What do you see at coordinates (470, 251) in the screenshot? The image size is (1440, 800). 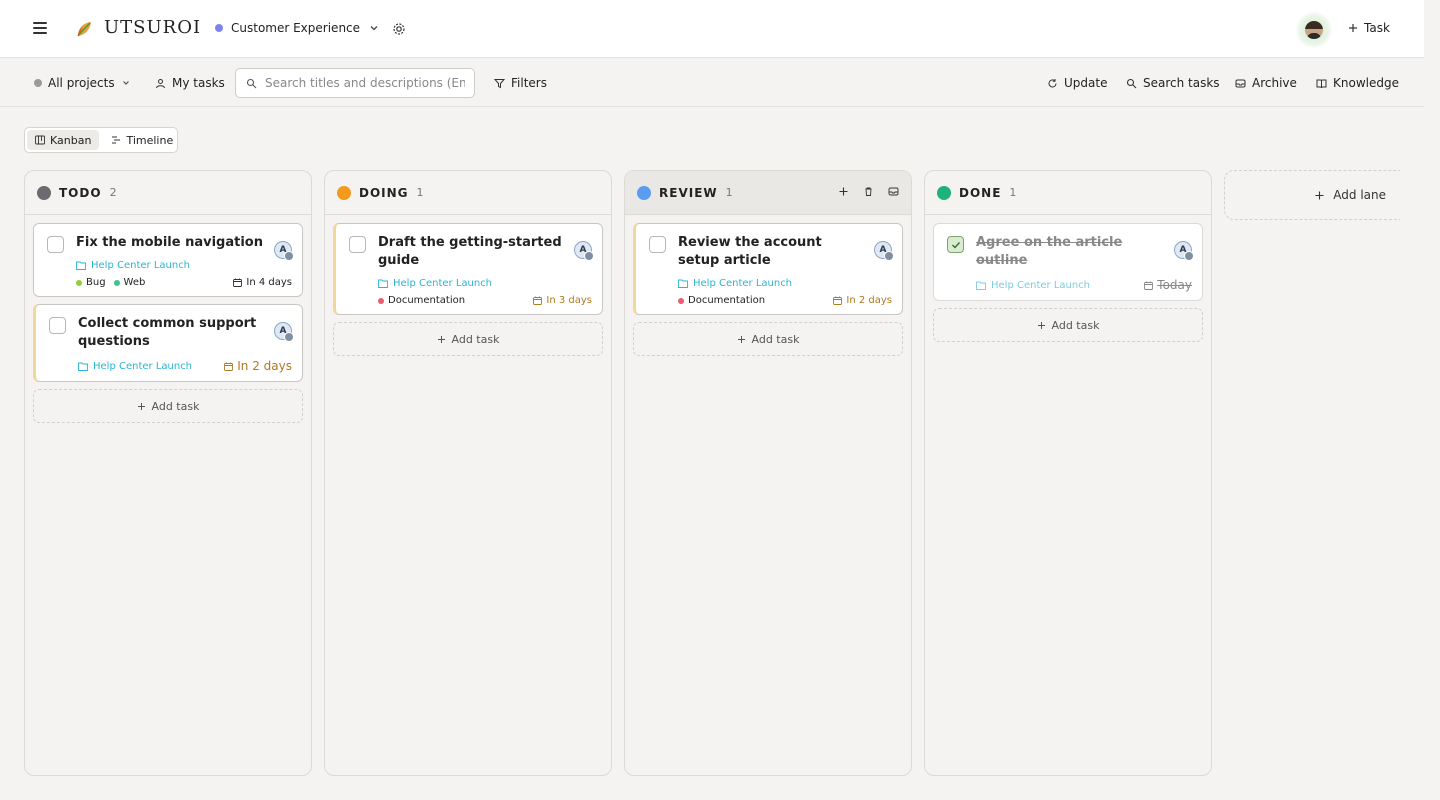 I see `task-title: Draft the getting-started guide` at bounding box center [470, 251].